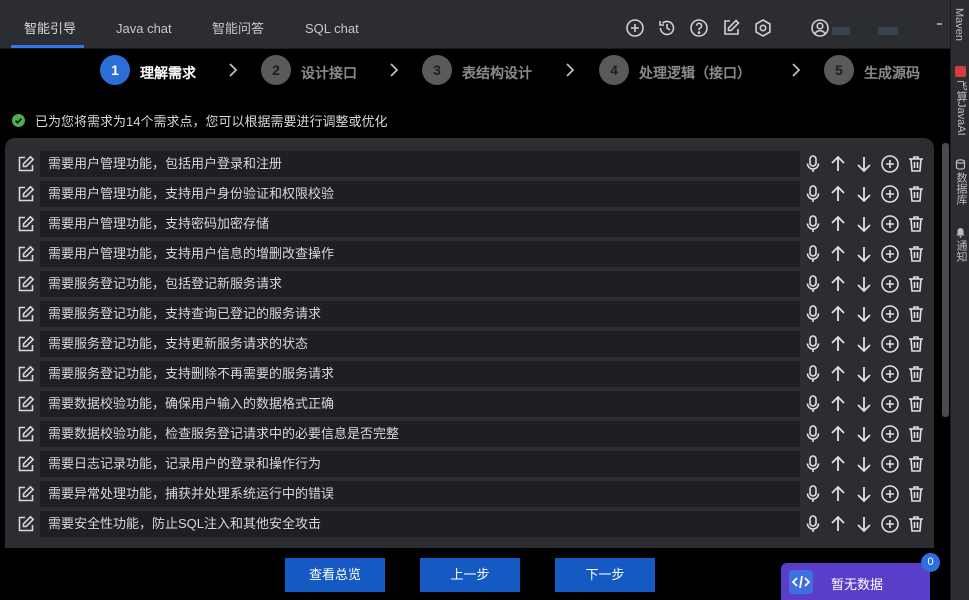 The width and height of the screenshot is (969, 600). Describe the element at coordinates (939, 24) in the screenshot. I see `minimize-icon` at that location.